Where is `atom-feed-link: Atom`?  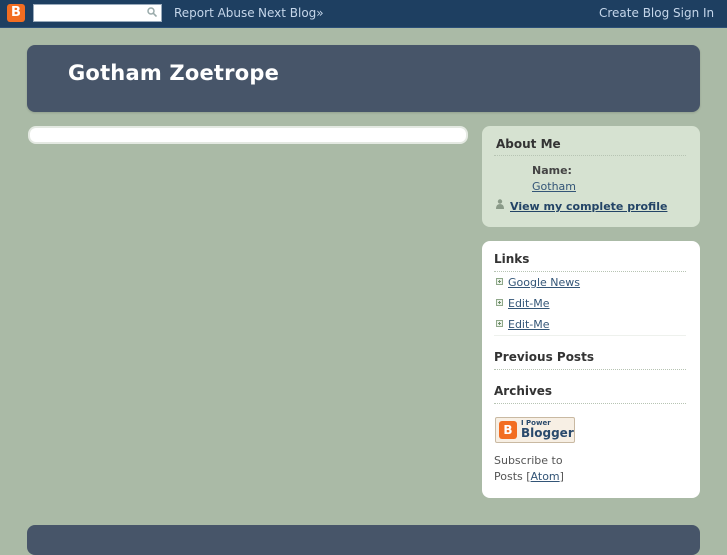 atom-feed-link: Atom is located at coordinates (545, 476).